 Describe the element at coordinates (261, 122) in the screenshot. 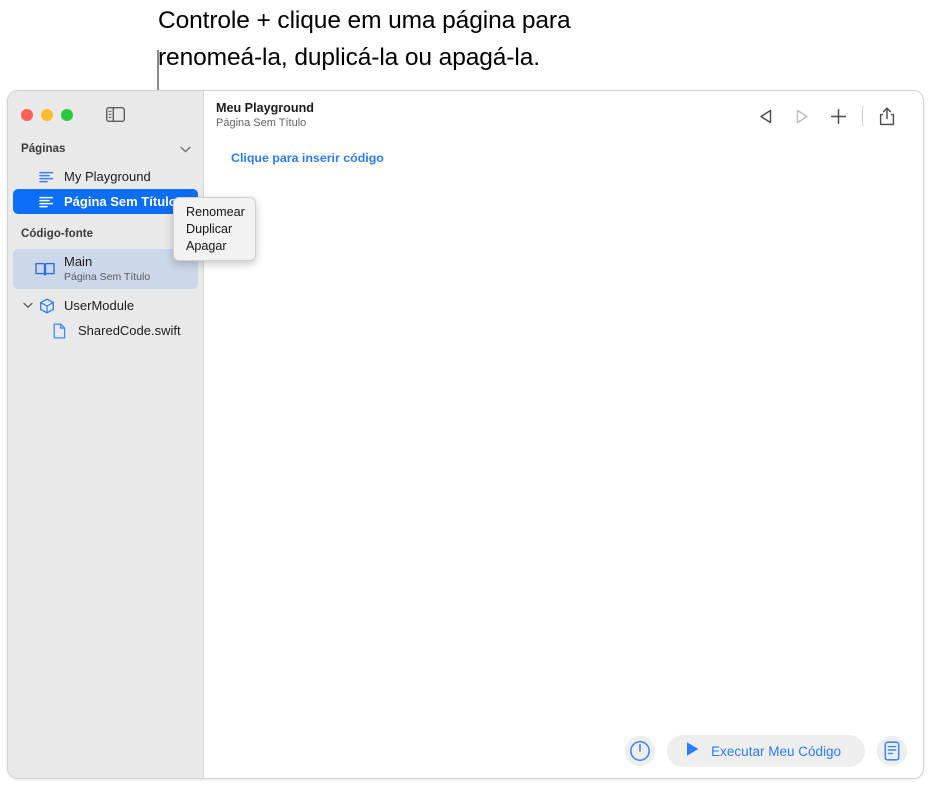

I see `page-subtitle: Página Sem Título` at that location.